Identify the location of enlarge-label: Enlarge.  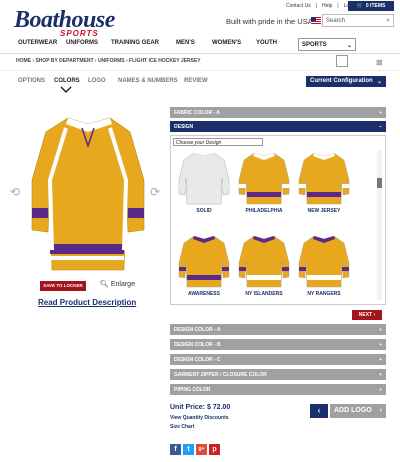
(122, 284).